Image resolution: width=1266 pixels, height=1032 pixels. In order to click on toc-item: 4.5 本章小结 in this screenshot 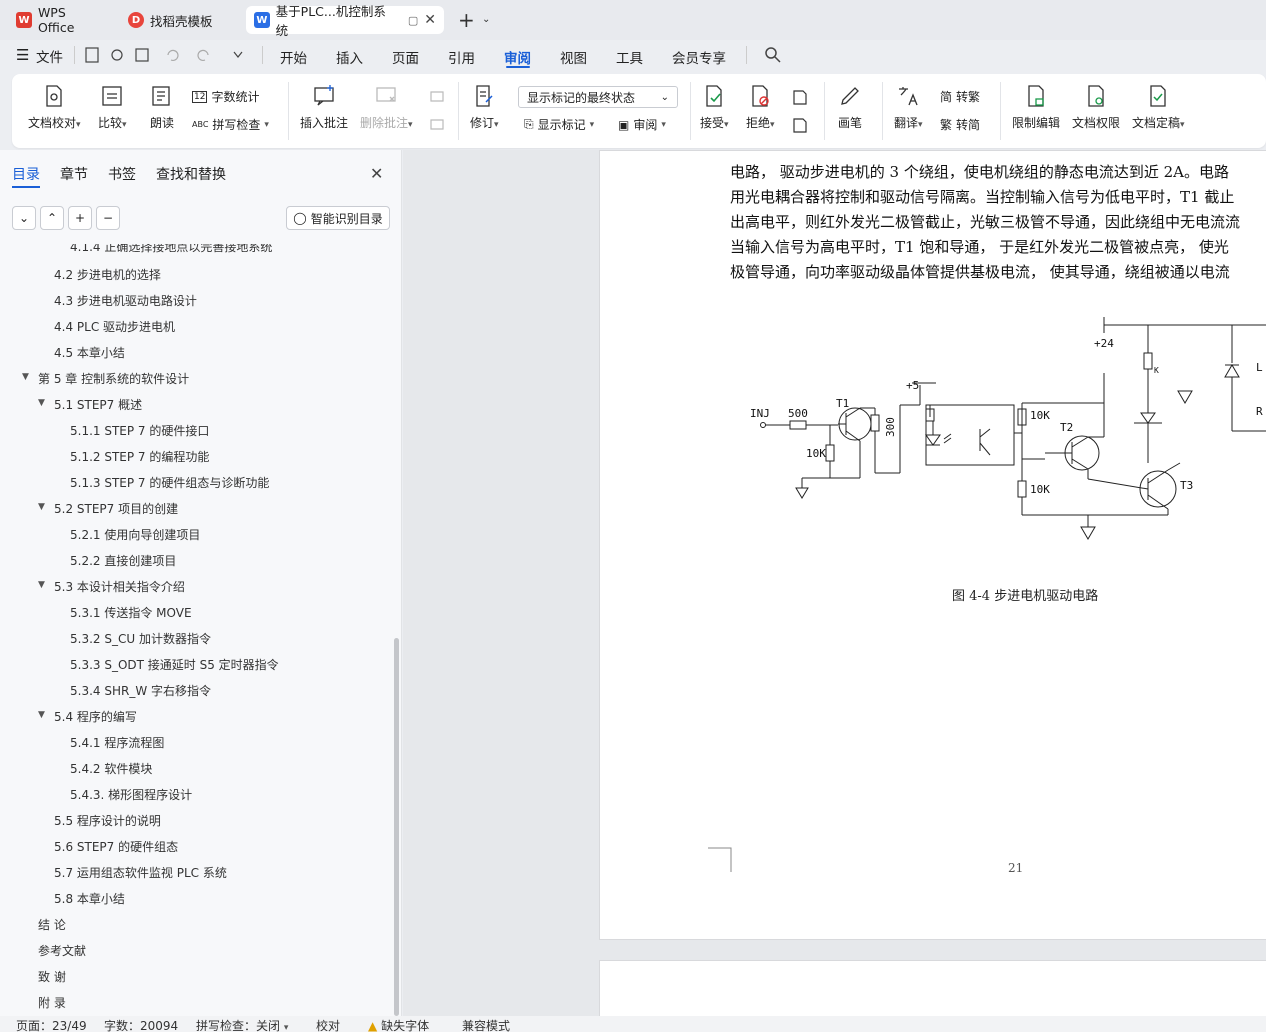, I will do `click(89, 352)`.